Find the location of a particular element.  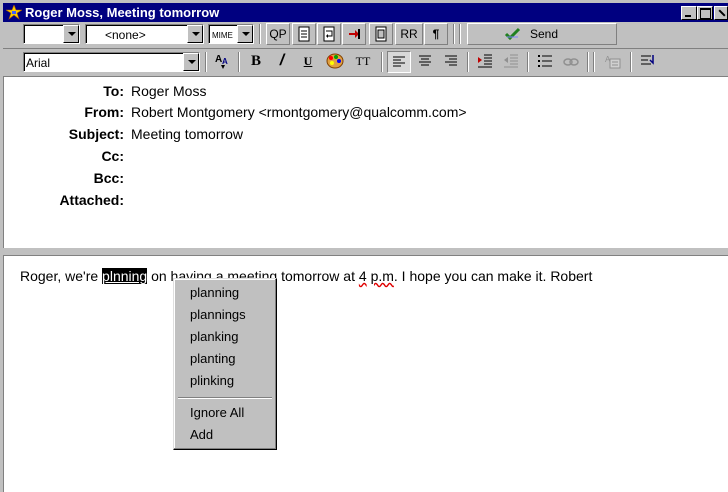

color-palette-icon is located at coordinates (335, 61).